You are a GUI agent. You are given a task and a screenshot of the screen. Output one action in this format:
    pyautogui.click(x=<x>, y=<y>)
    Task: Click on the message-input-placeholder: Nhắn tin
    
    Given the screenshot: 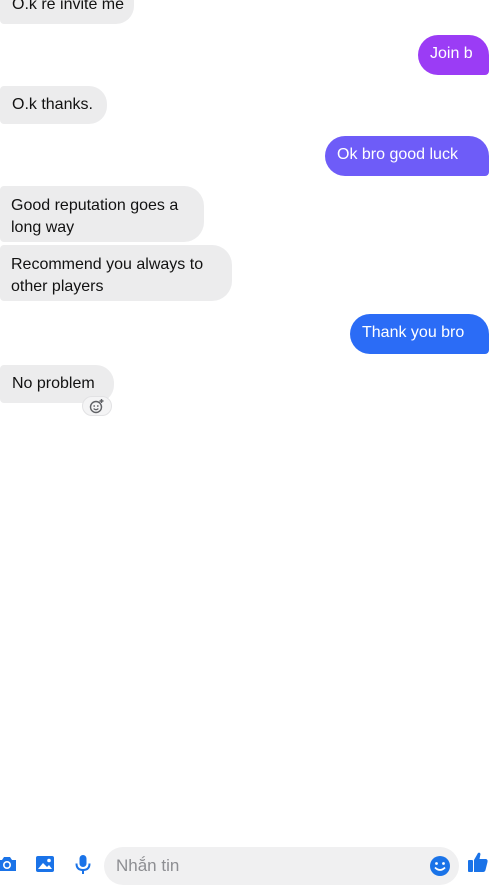 What is the action you would take?
    pyautogui.click(x=148, y=865)
    